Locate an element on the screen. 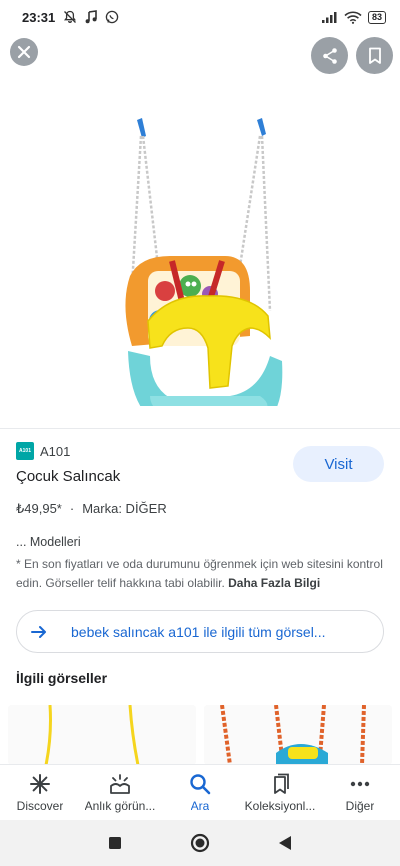  related-images-title: İlgili görseller is located at coordinates (62, 678).